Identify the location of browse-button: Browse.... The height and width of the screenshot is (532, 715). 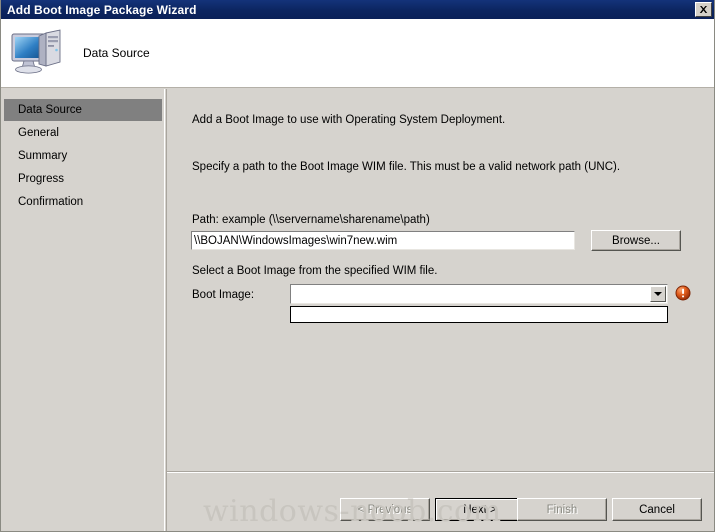
(636, 240).